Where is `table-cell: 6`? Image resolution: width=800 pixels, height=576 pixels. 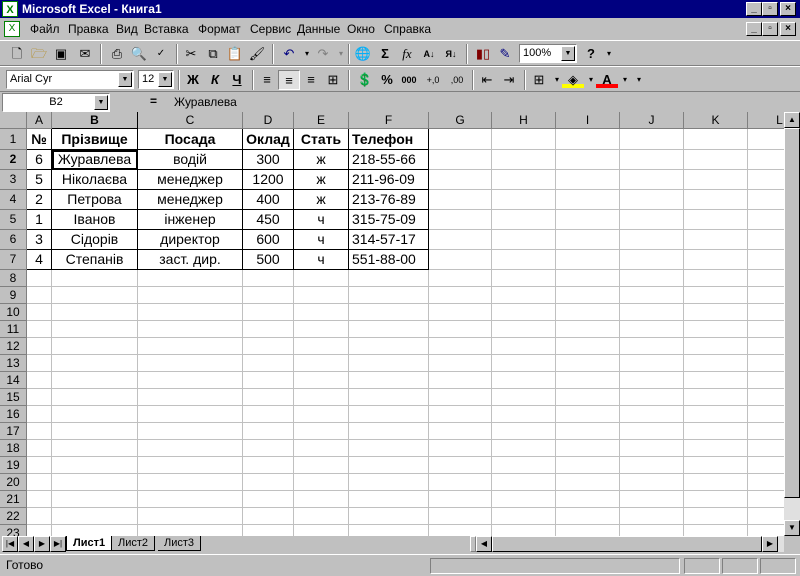
table-cell: 6 is located at coordinates (39, 160).